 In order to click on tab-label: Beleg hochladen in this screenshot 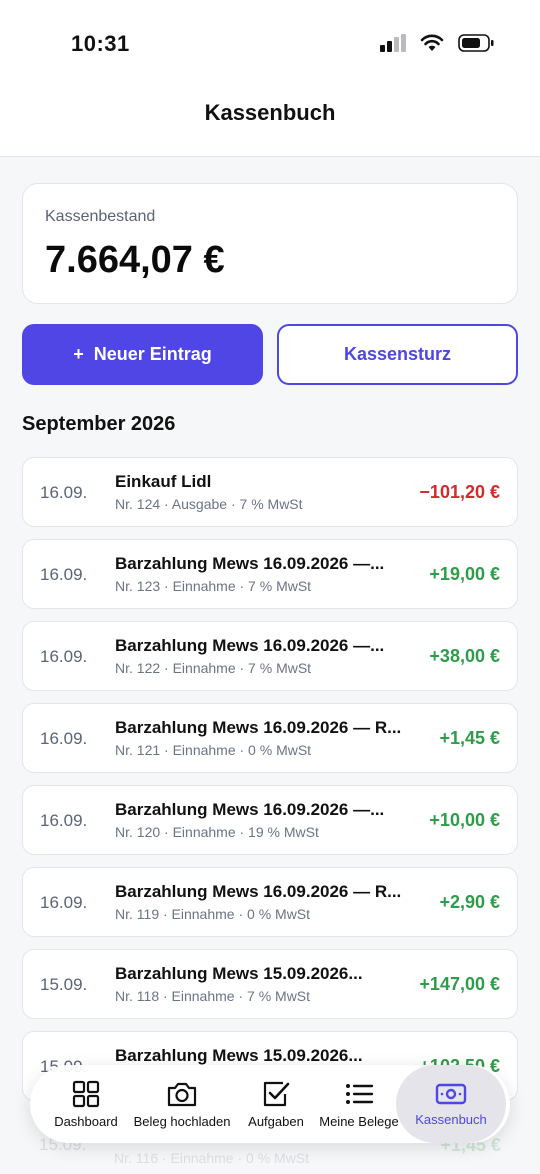, I will do `click(182, 1121)`.